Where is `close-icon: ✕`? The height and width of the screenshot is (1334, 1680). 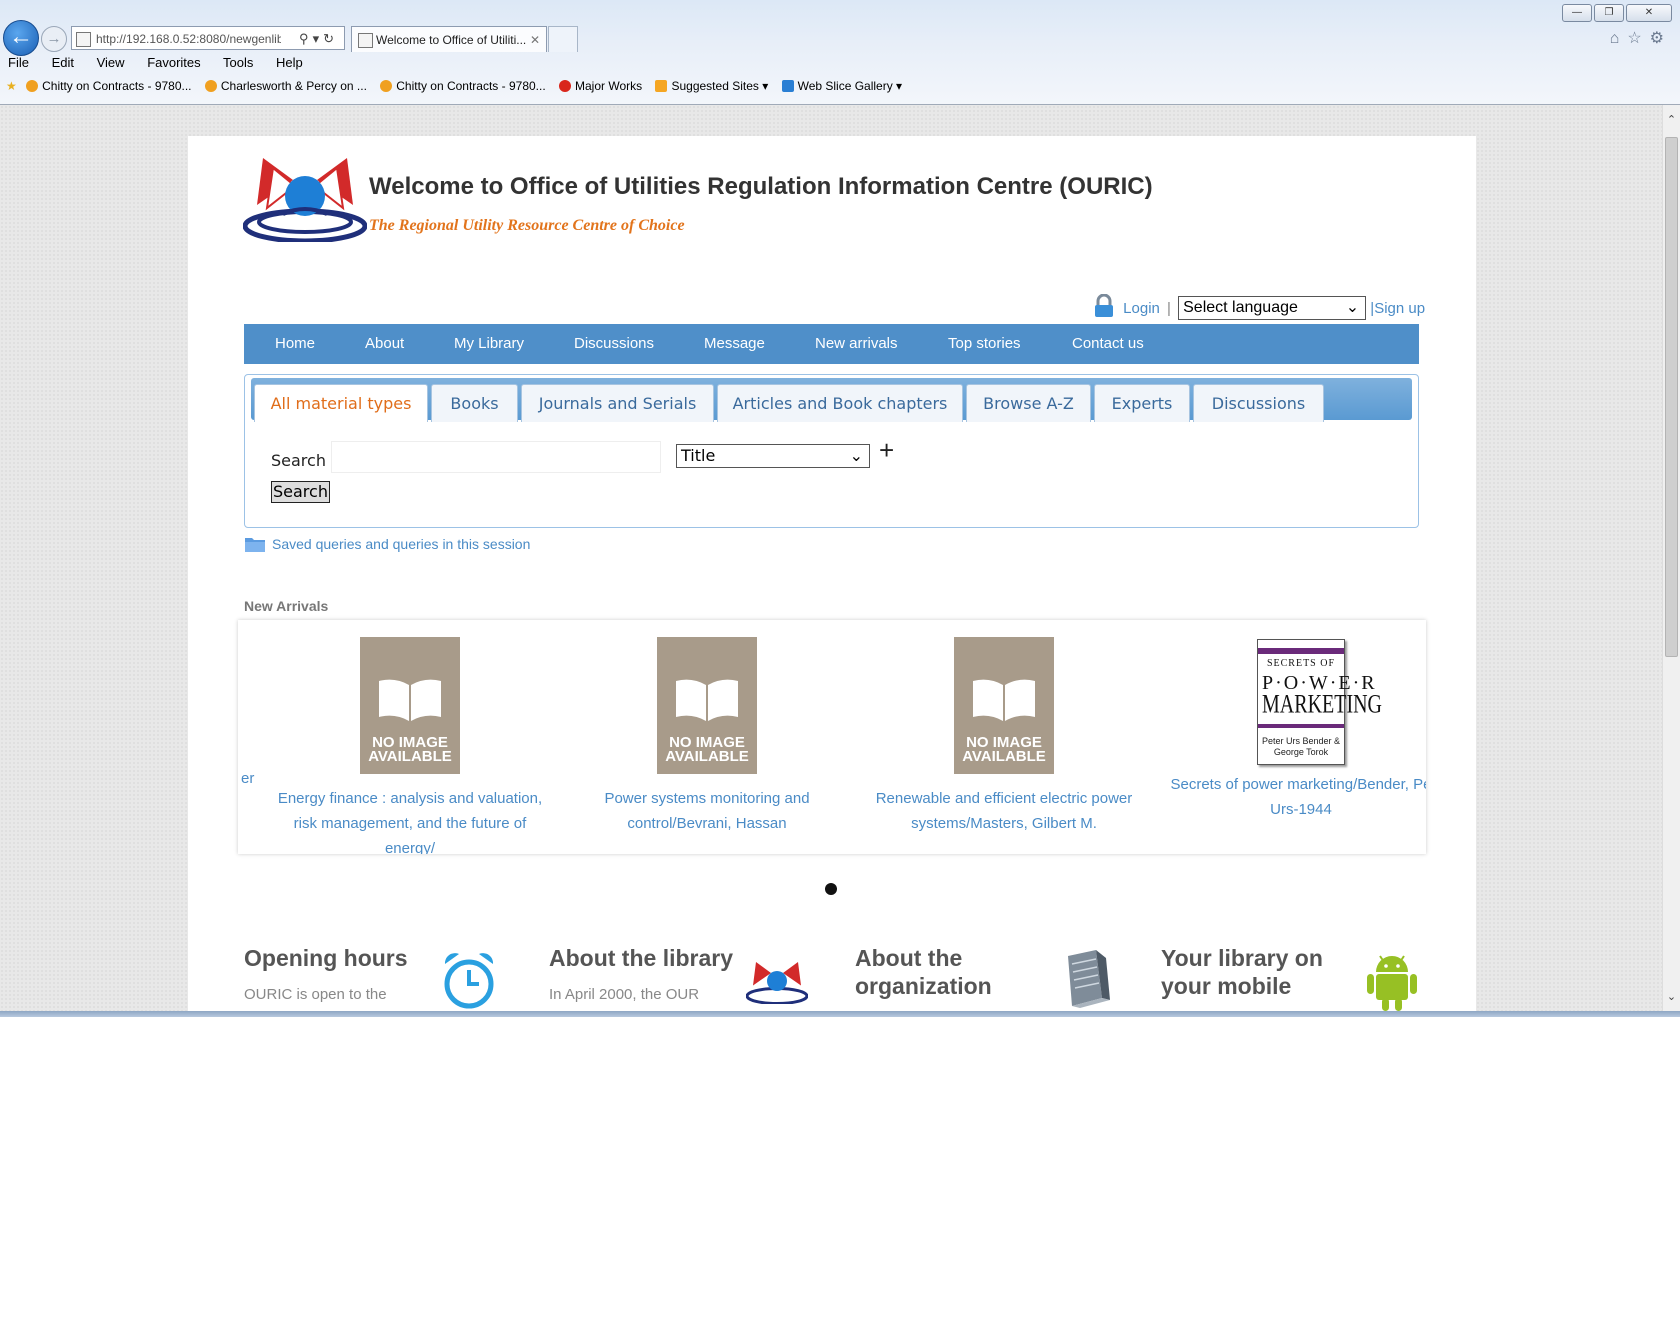 close-icon: ✕ is located at coordinates (1649, 13).